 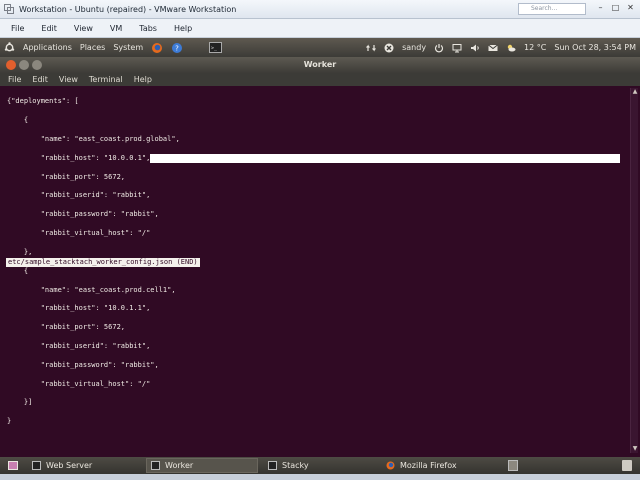 I want to click on workspace-switcher-icon, so click(x=513, y=465).